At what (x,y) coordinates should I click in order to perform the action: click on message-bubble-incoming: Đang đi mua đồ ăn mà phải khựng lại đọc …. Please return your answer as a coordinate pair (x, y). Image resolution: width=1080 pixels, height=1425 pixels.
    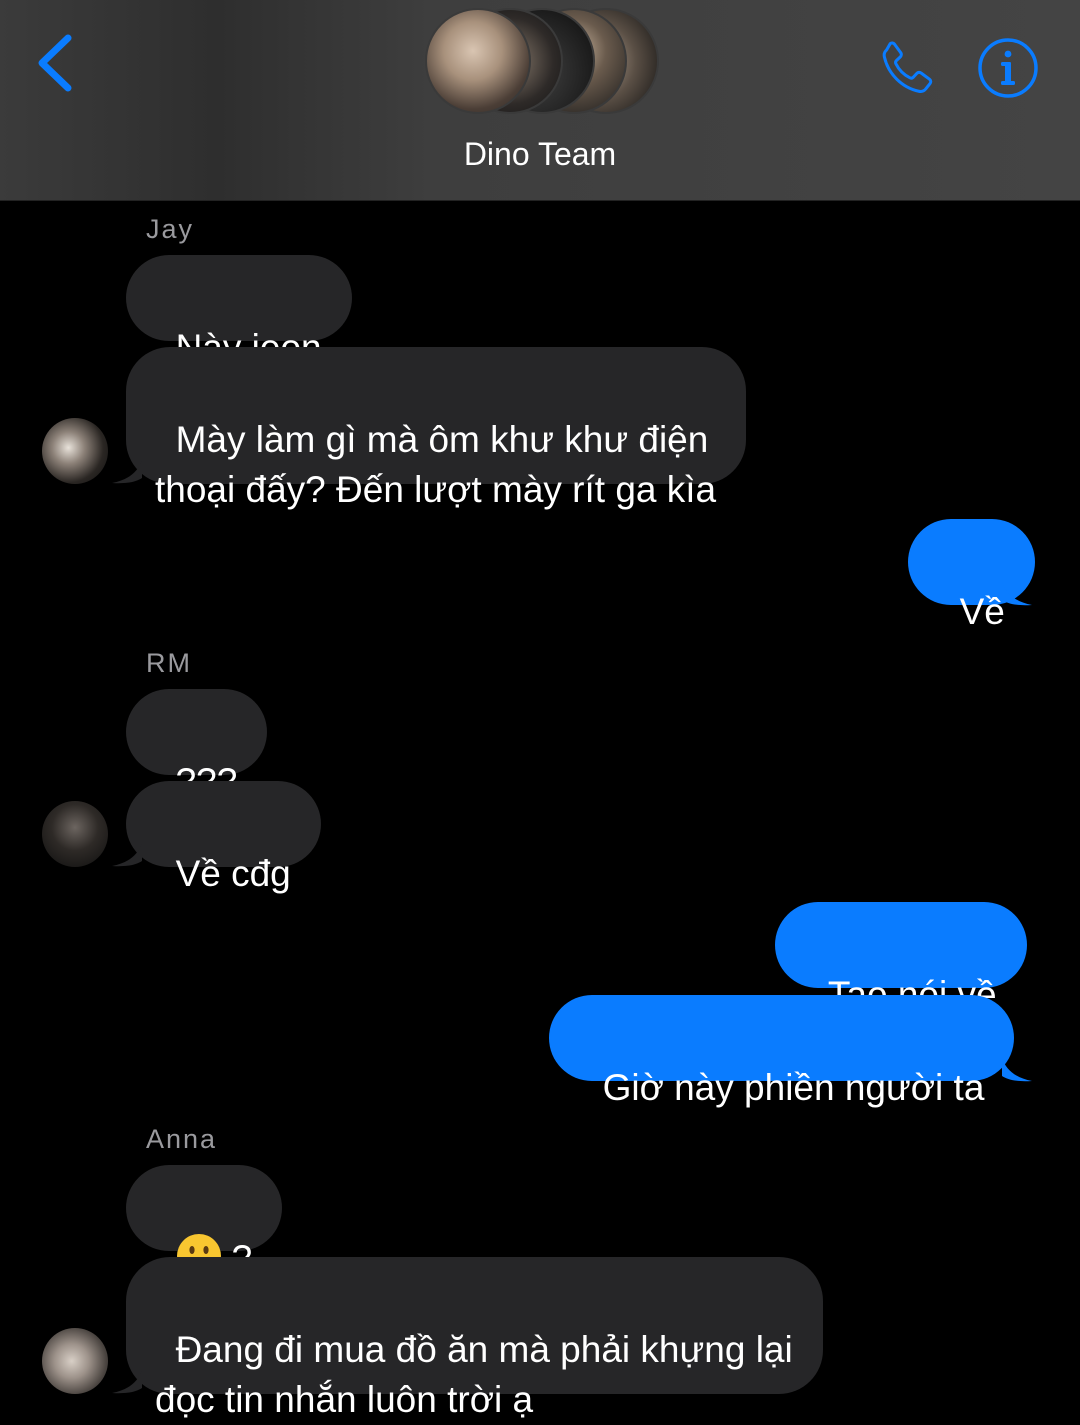
    Looking at the image, I should click on (474, 1338).